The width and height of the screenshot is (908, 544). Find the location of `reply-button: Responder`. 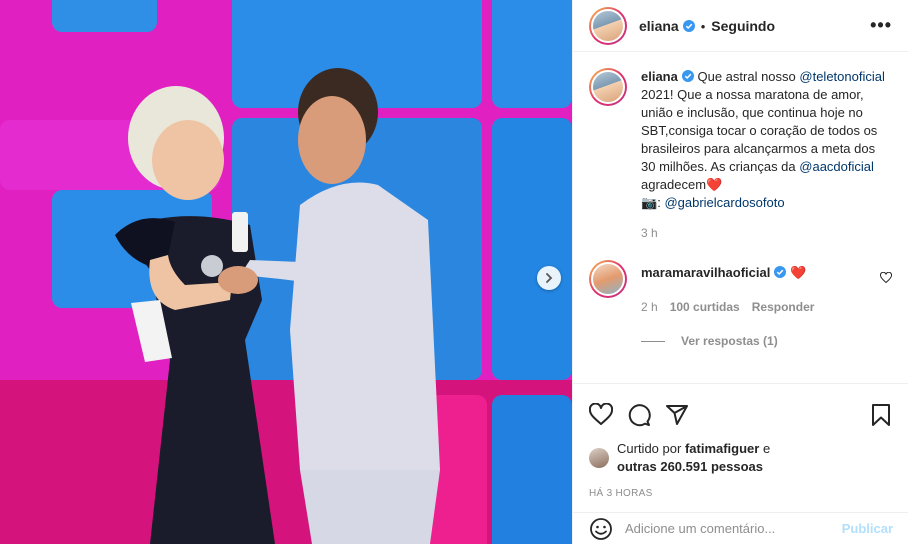

reply-button: Responder is located at coordinates (783, 307).